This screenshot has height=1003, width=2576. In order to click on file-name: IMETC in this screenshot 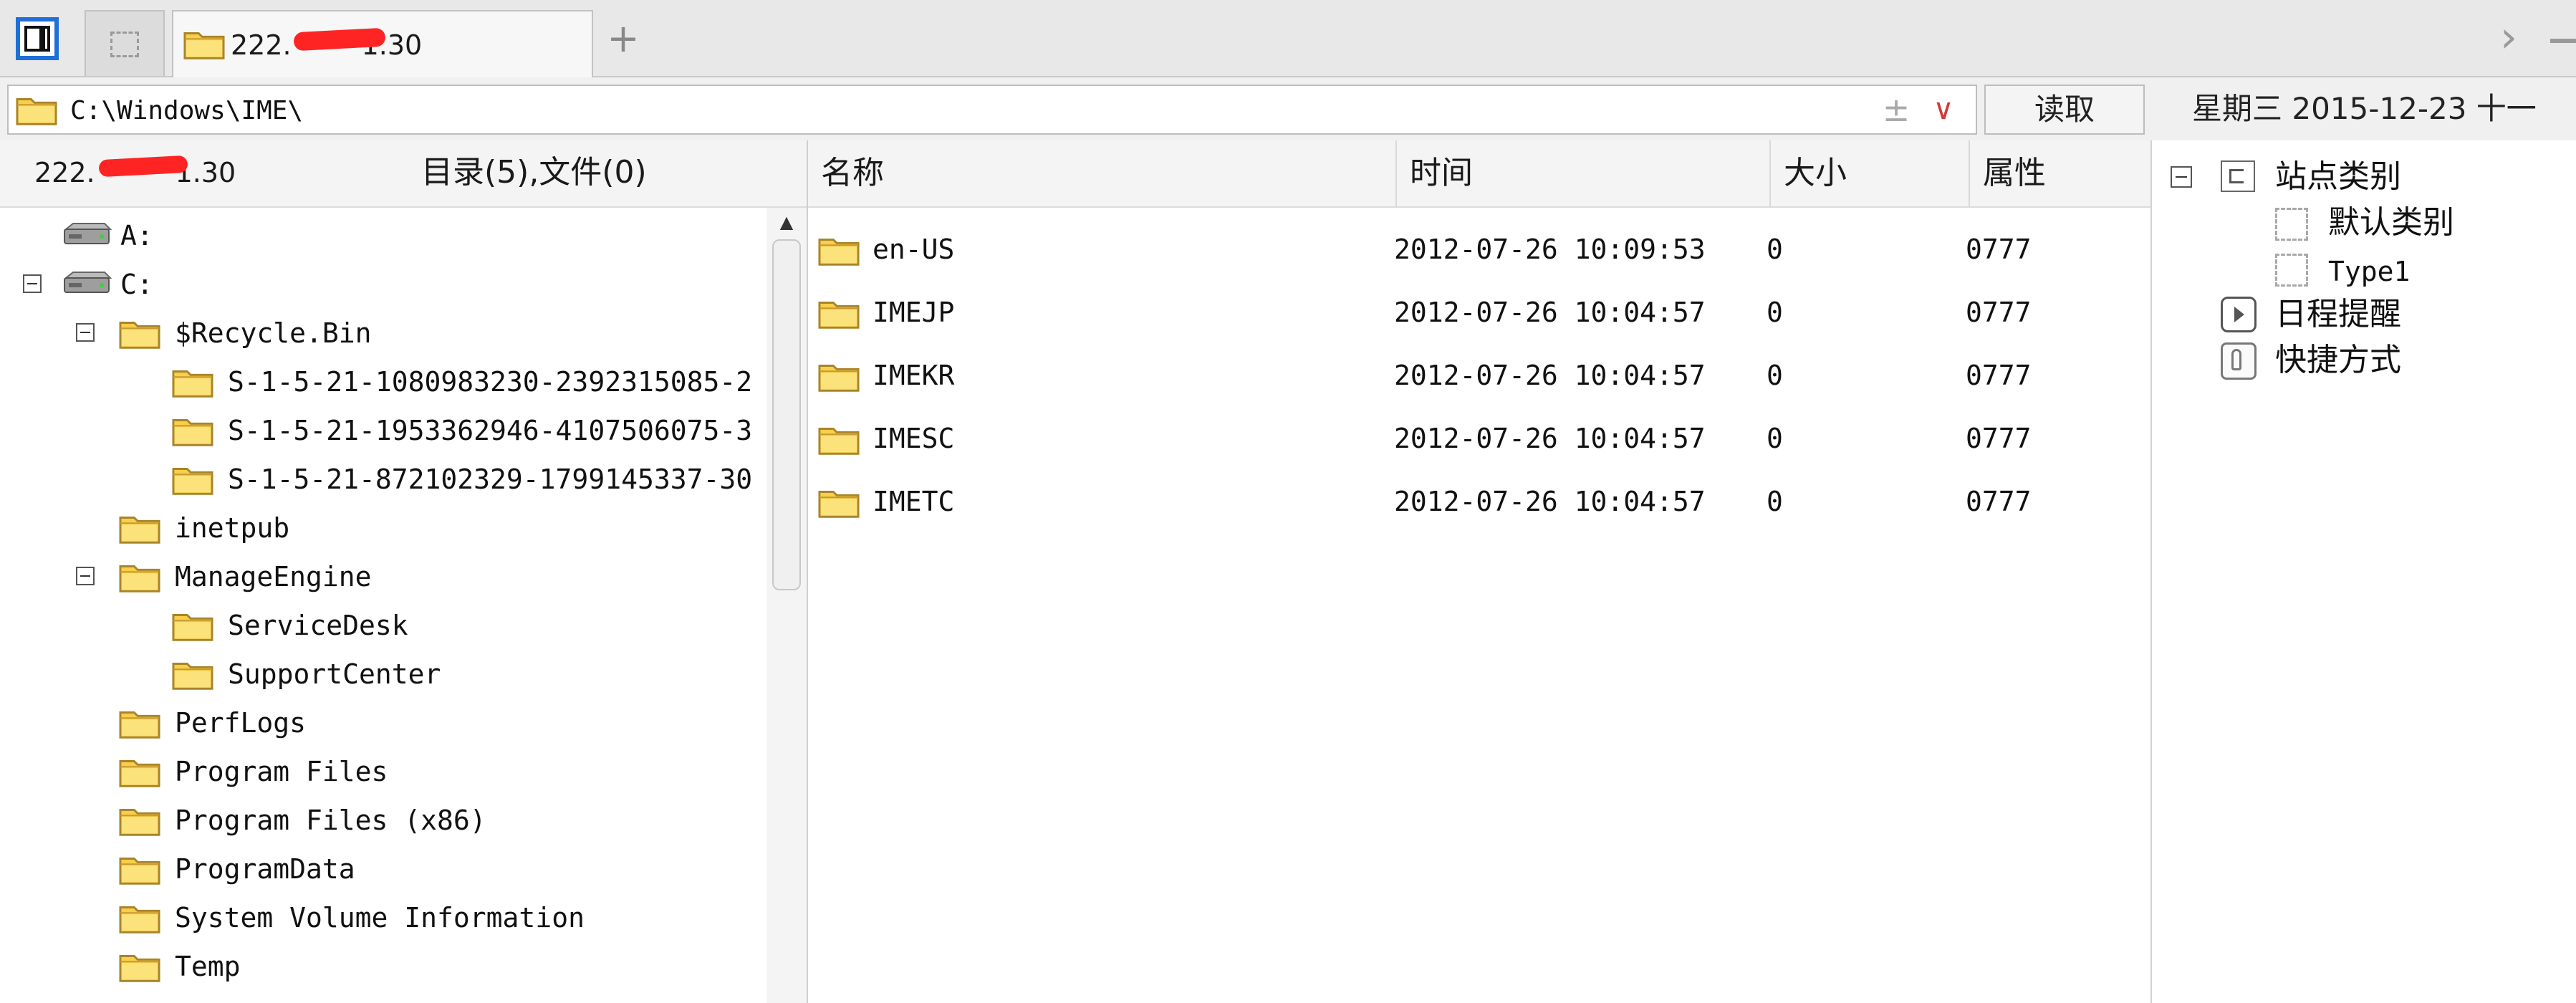, I will do `click(914, 501)`.